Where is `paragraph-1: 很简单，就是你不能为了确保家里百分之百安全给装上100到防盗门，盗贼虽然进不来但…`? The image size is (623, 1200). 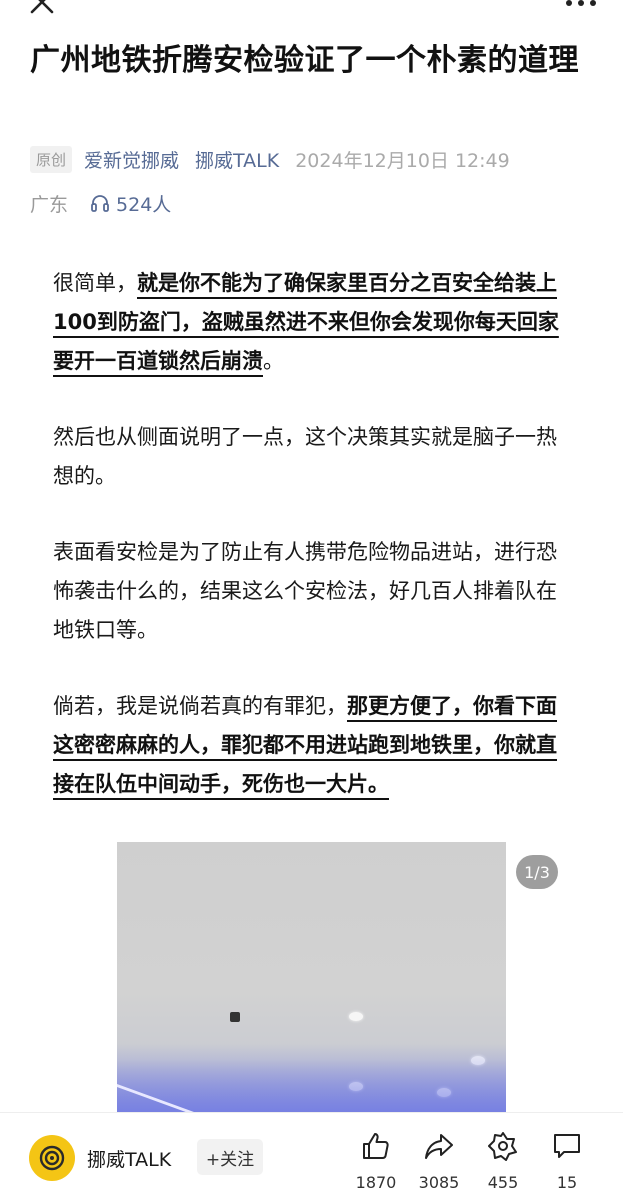
paragraph-1: 很简单，就是你不能为了确保家里百分之百安全给装上100到防盗门，盗贼虽然进不来但… is located at coordinates (313, 322).